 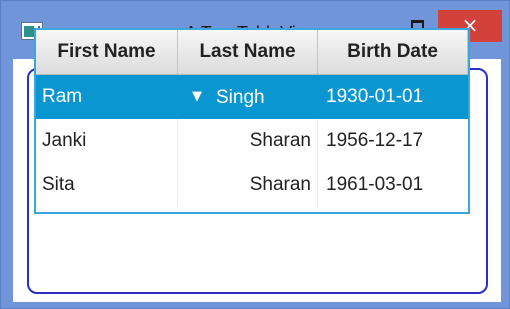 I want to click on table-header: First Name Last Name Birth Date, so click(x=252, y=52).